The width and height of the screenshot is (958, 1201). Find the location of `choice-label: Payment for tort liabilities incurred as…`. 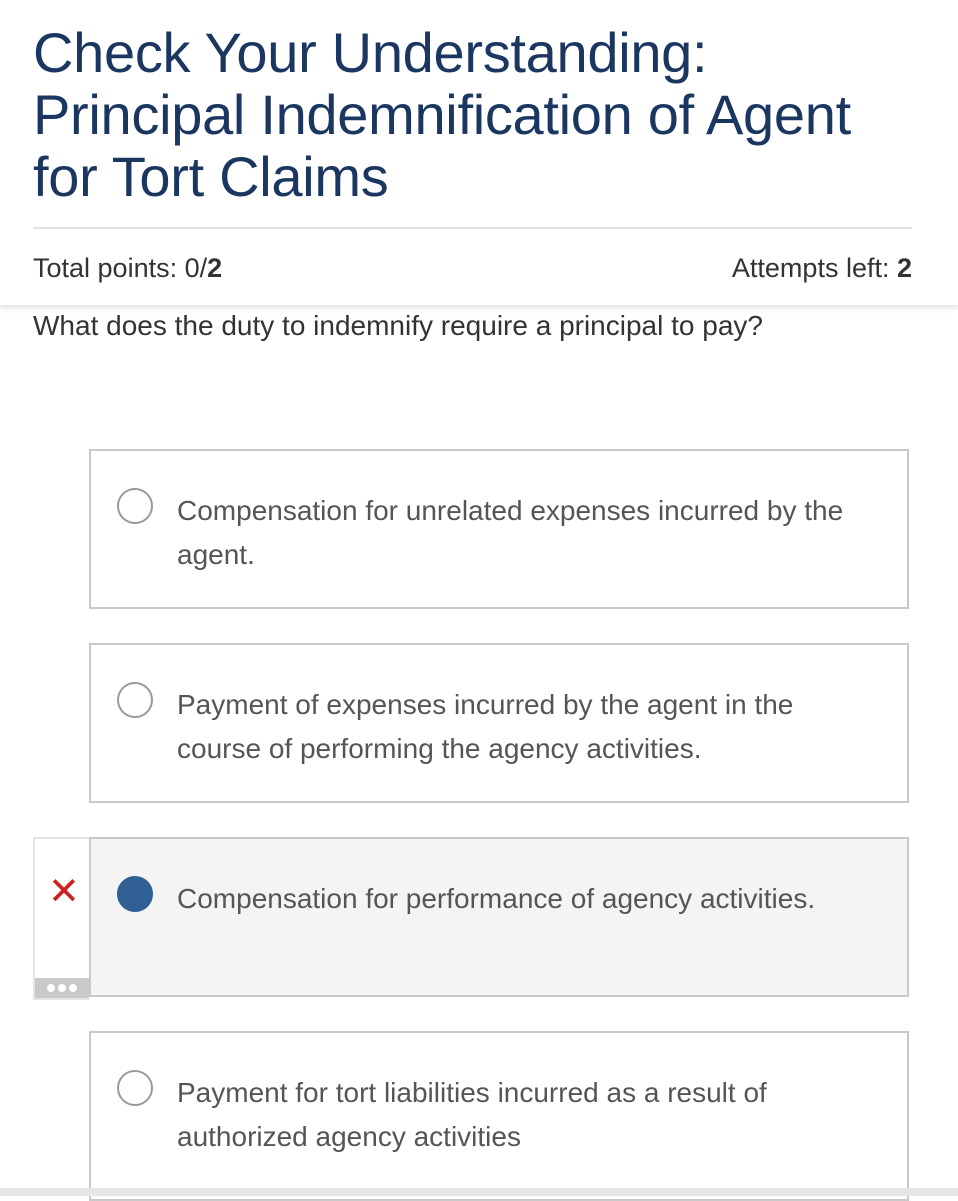

choice-label: Payment for tort liabilities incurred as… is located at coordinates (472, 1114).